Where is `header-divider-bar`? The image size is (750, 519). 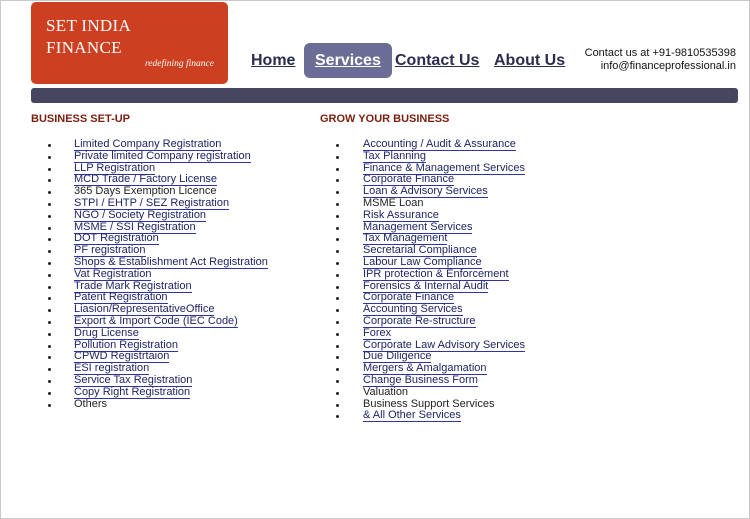 header-divider-bar is located at coordinates (384, 95).